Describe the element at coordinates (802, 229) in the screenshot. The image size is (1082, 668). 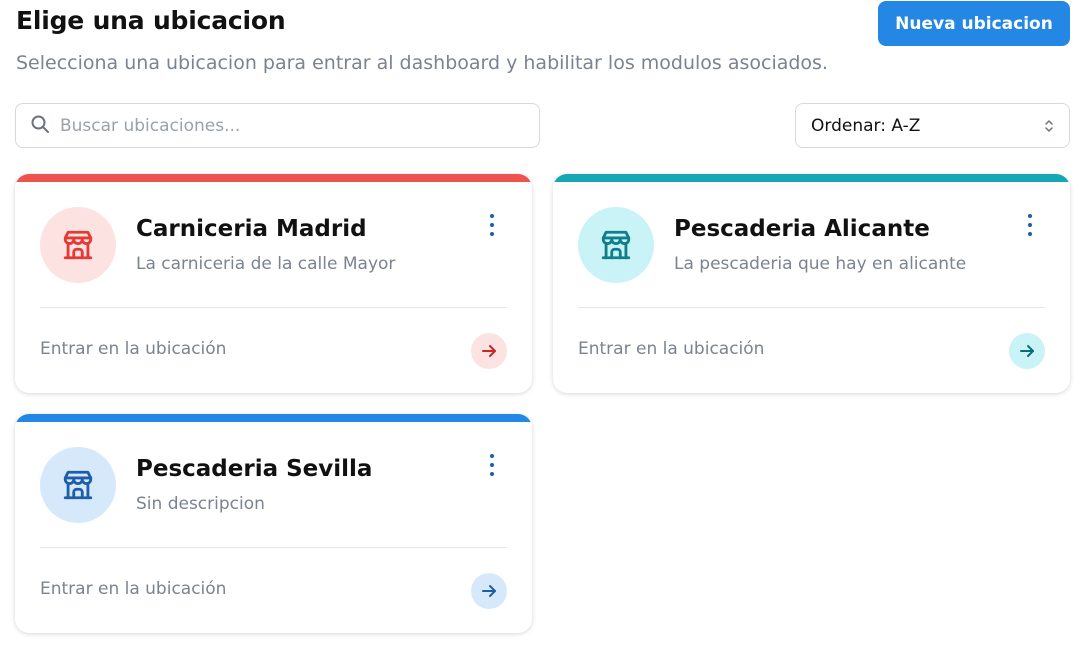
I see `card-title: Pescaderia Alicante` at that location.